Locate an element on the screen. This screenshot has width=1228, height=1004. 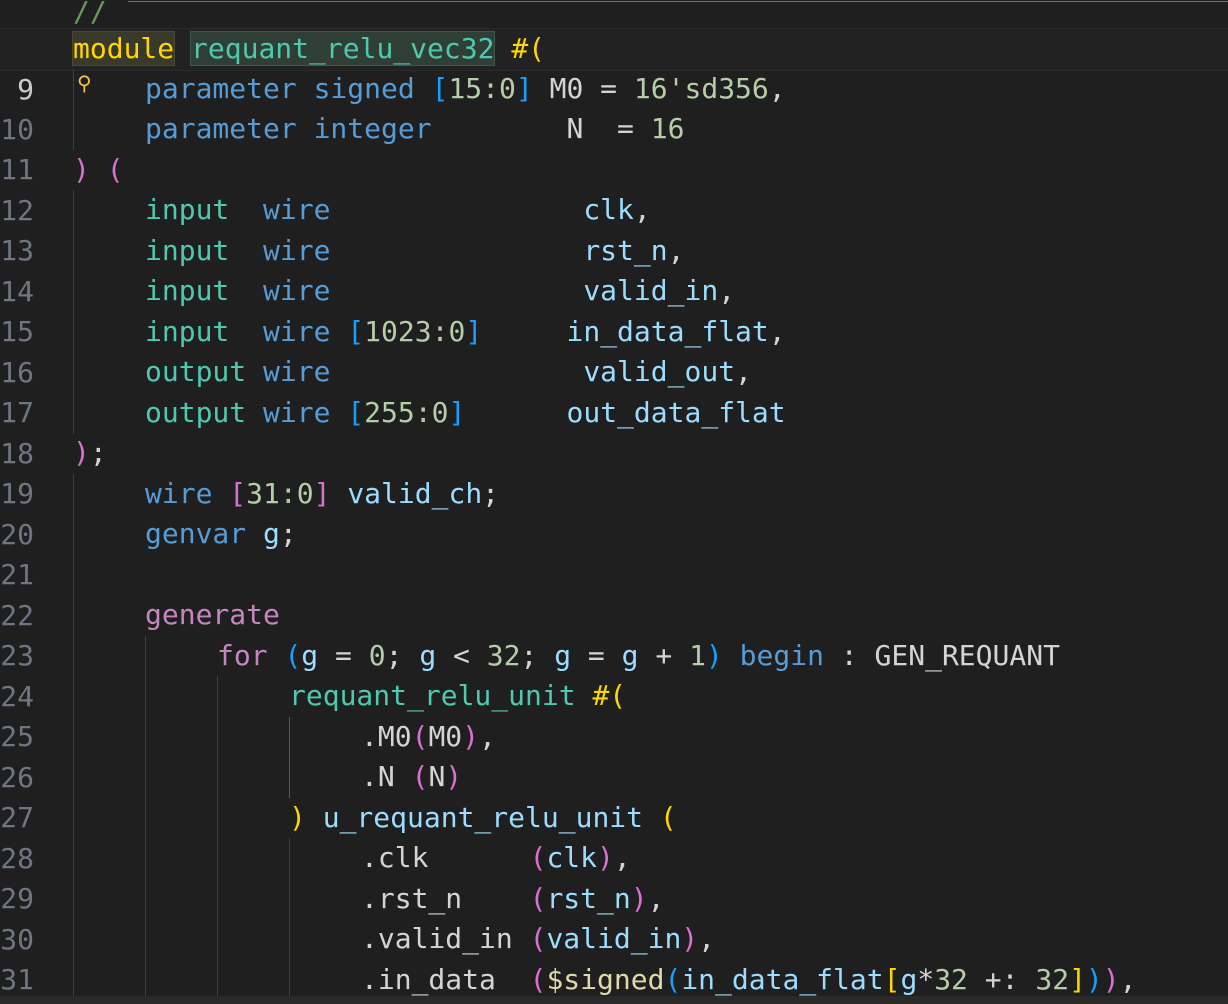
code-line: 25 requant_relu_unit #( is located at coordinates (614, 714).